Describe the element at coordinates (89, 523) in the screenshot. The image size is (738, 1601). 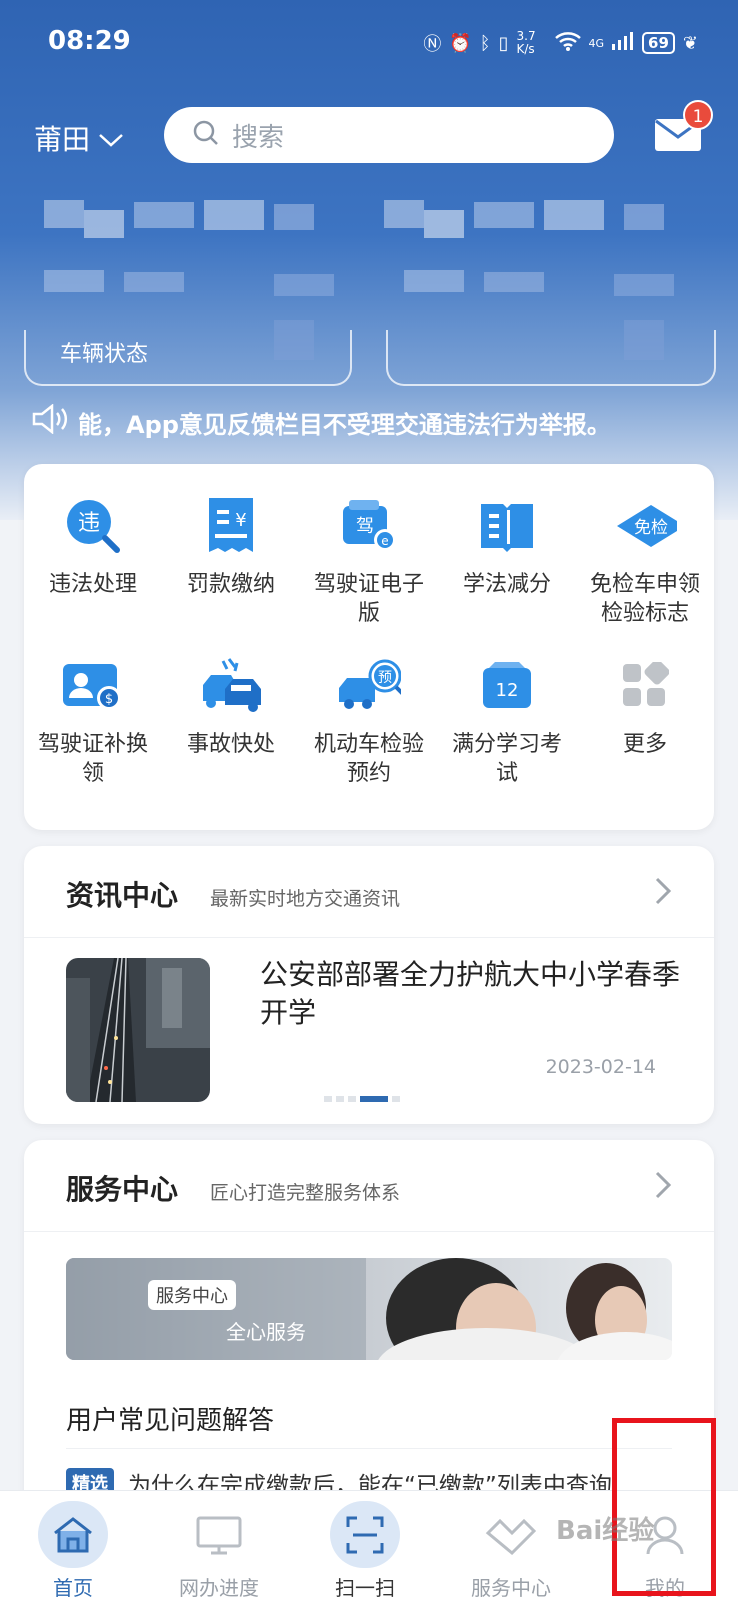
I see `svg-text: 违` at that location.